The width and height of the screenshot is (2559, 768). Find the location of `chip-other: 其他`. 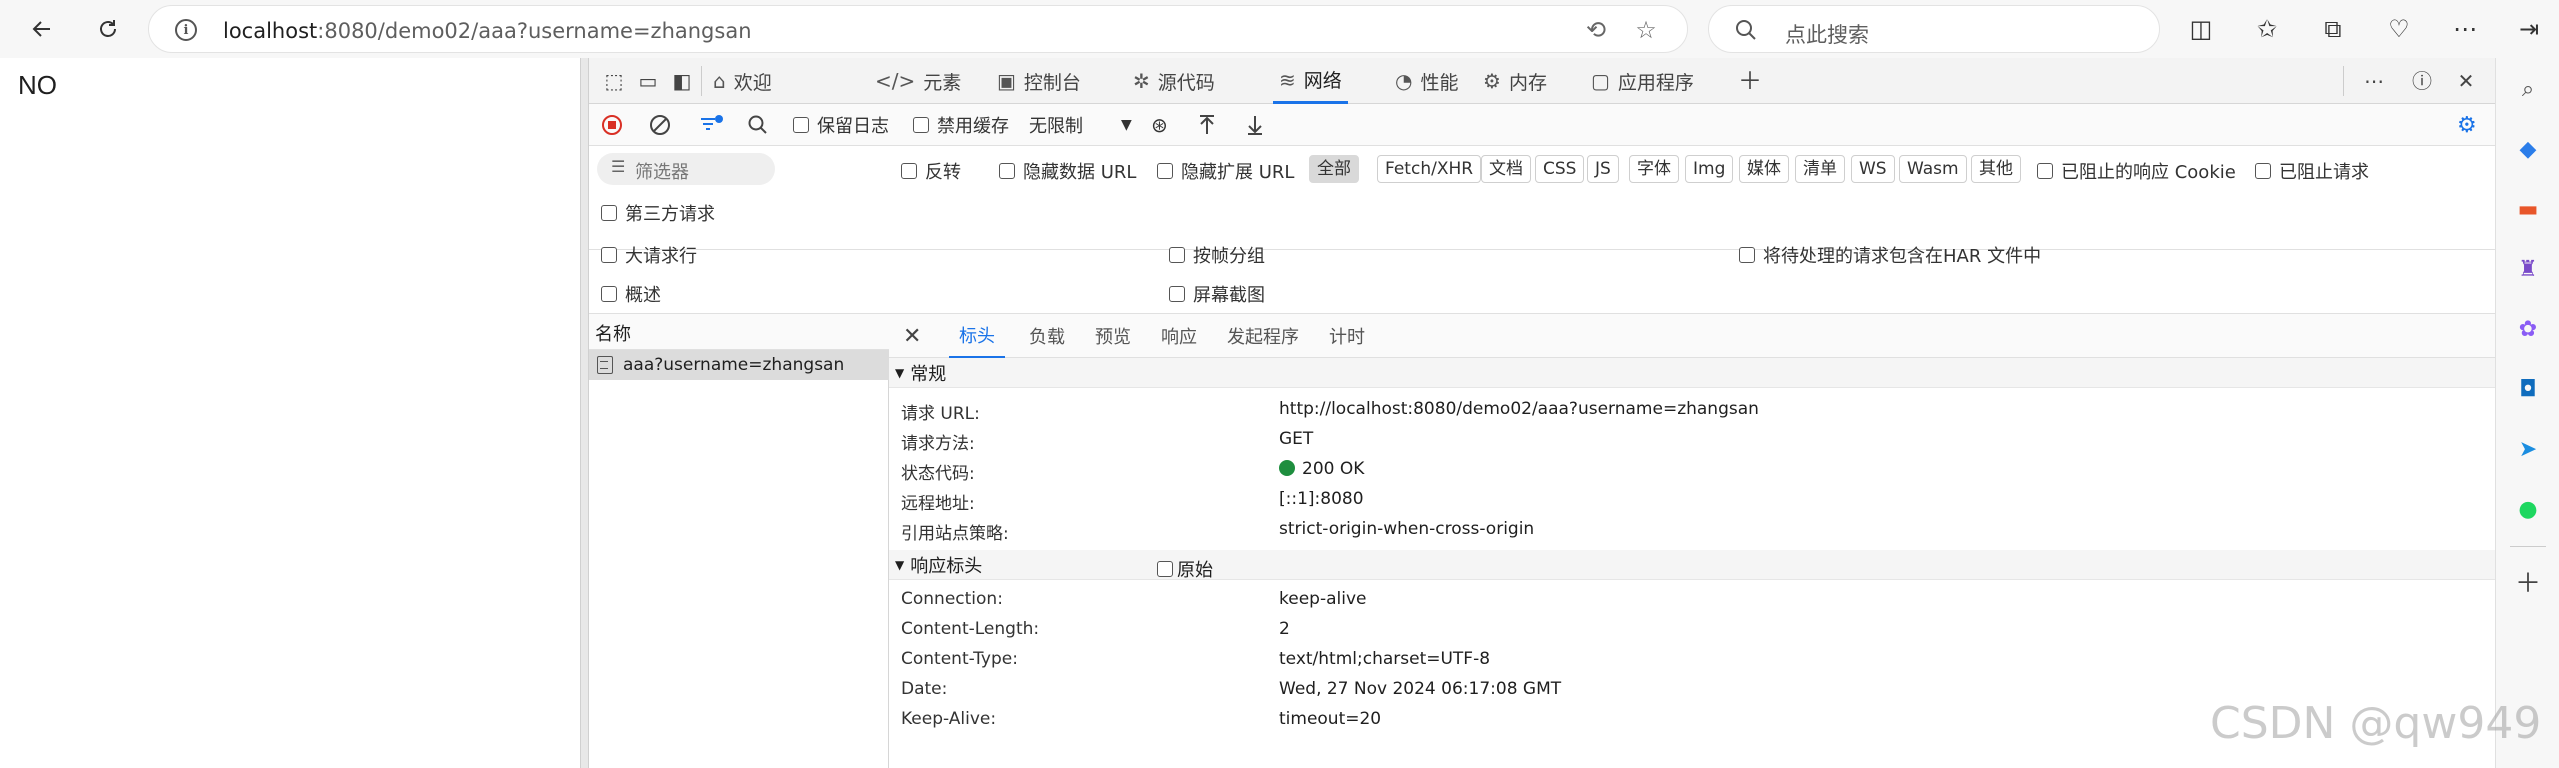

chip-other: 其他 is located at coordinates (1996, 169).